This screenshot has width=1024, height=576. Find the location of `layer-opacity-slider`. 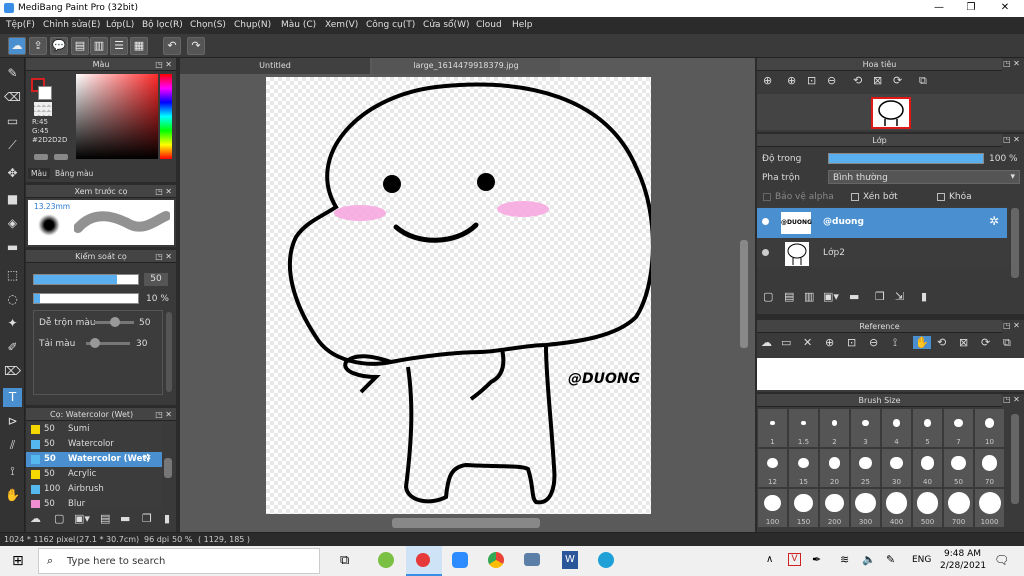

layer-opacity-slider is located at coordinates (906, 158).